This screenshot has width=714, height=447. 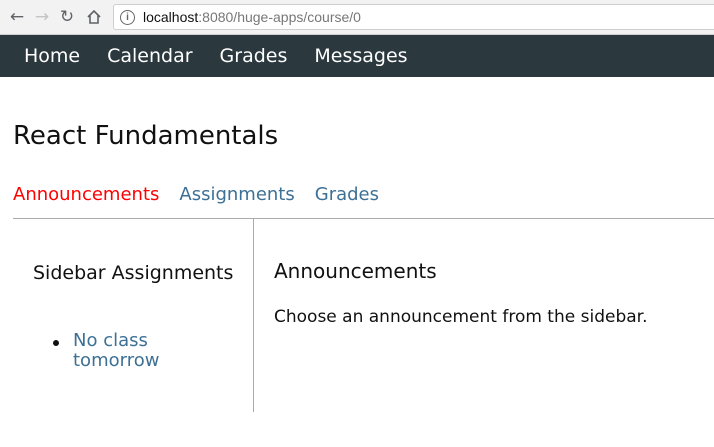 I want to click on url-host: localhost, so click(x=171, y=17).